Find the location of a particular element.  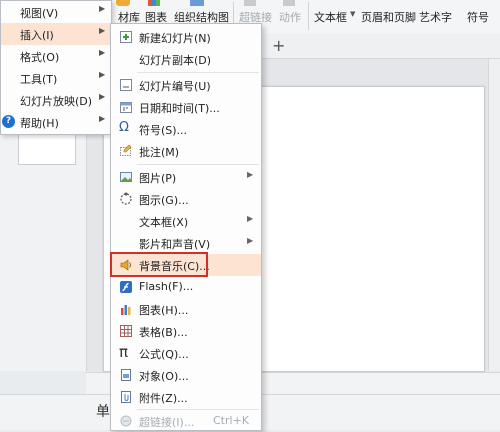

diagram-icon is located at coordinates (126, 198).